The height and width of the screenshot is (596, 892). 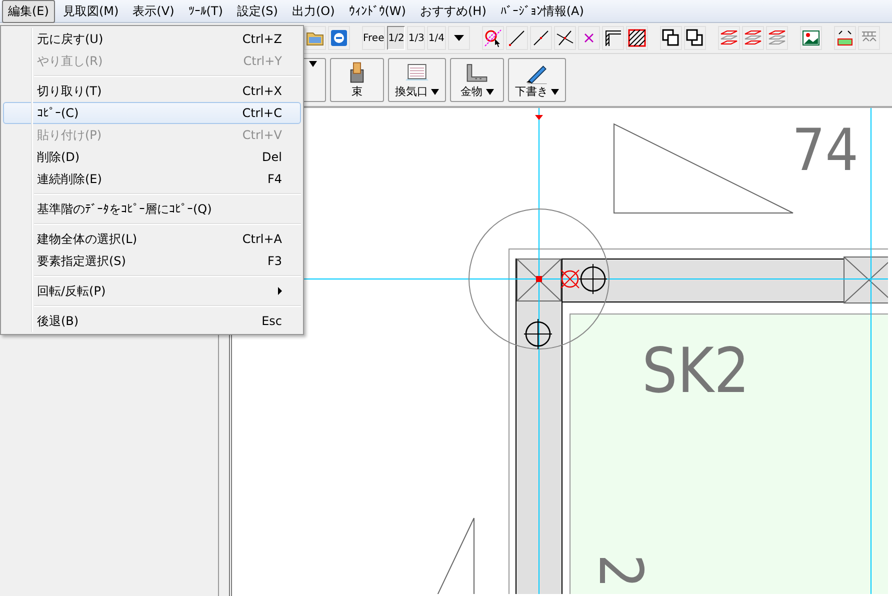 I want to click on shortcut-label: Esc, so click(x=272, y=321).